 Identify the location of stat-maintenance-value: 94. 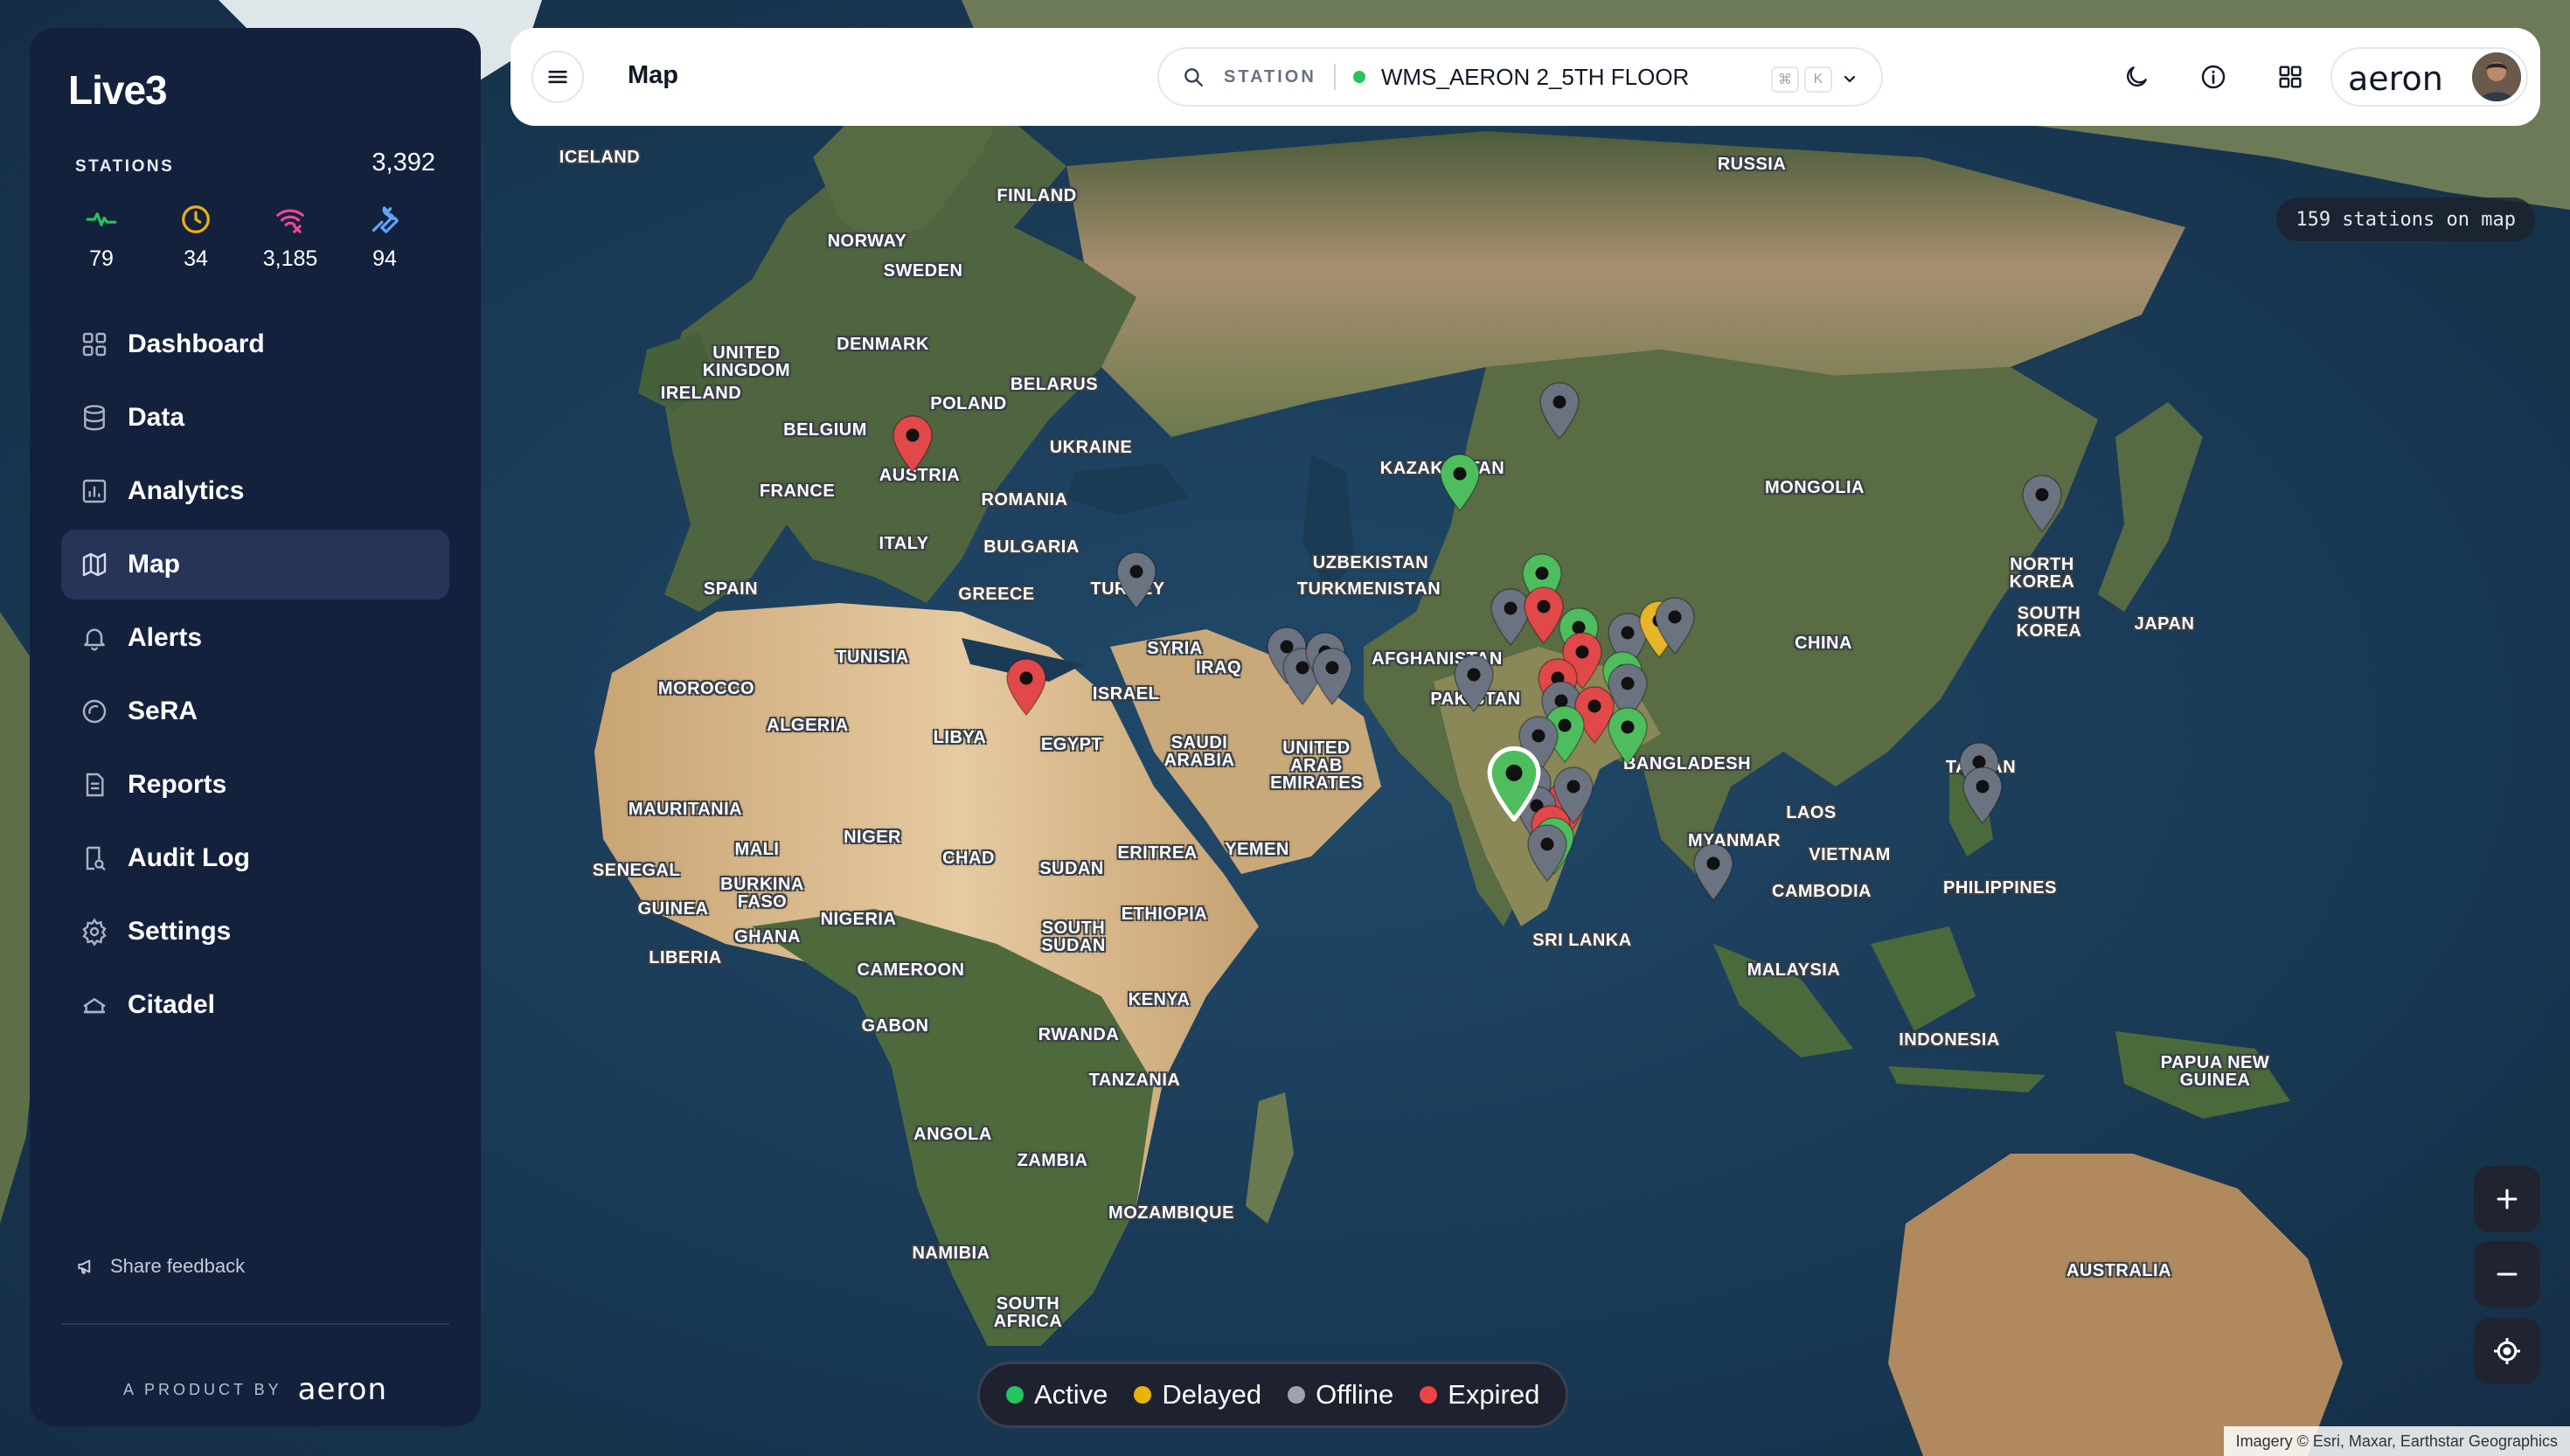
(384, 258).